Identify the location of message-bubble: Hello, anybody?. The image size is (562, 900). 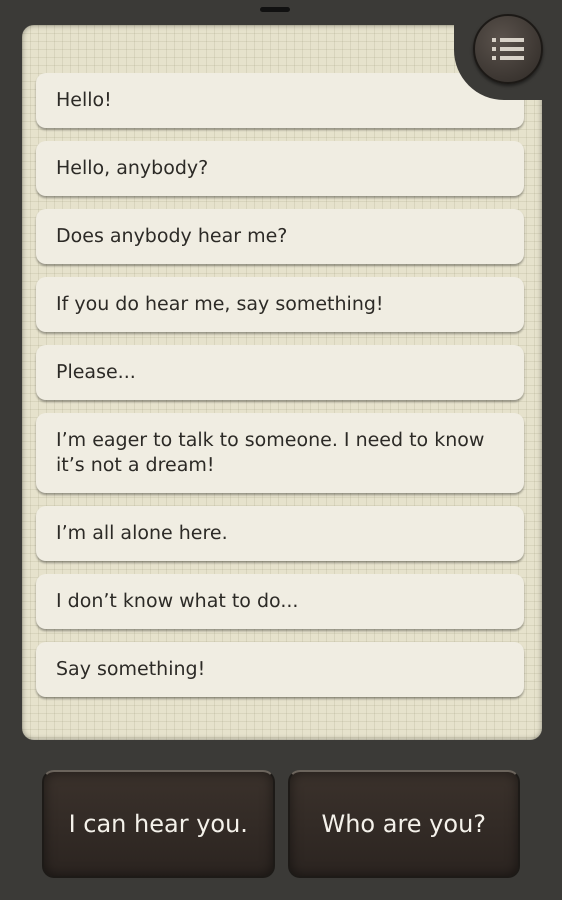
(280, 168).